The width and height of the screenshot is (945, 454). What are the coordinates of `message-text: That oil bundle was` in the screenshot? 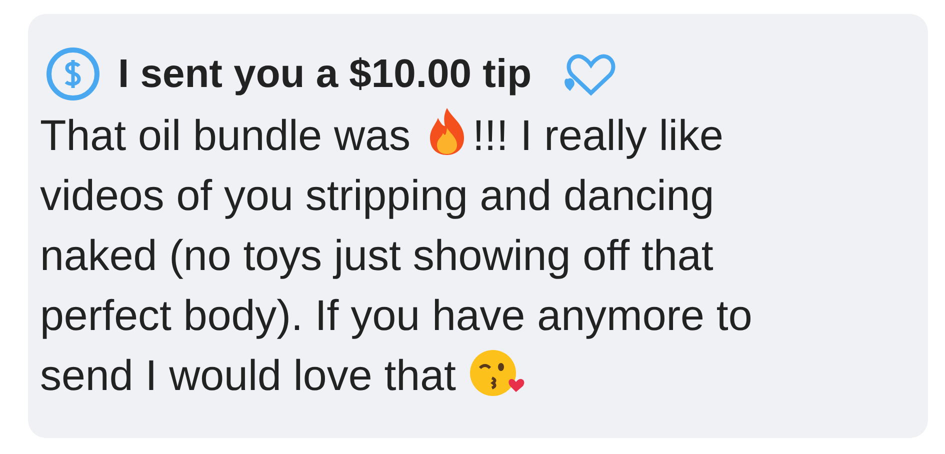 It's located at (226, 136).